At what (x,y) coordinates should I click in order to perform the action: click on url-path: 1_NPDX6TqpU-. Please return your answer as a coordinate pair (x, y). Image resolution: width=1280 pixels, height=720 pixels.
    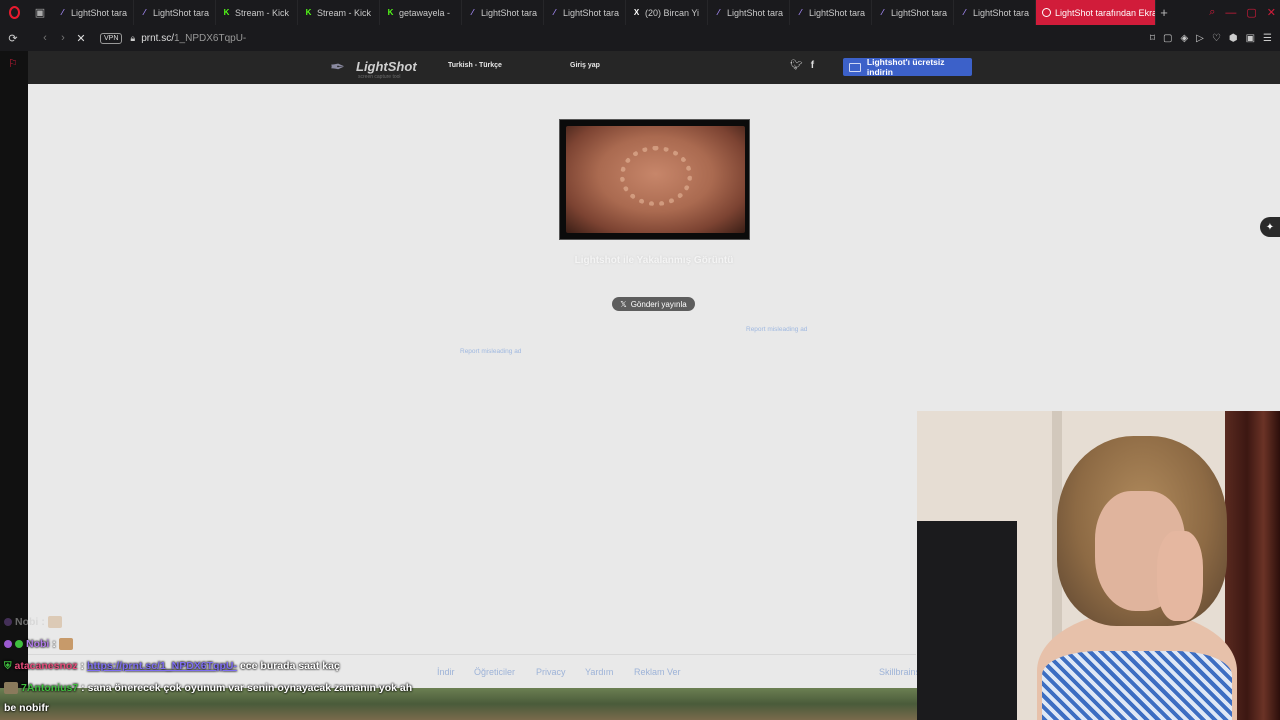
    Looking at the image, I should click on (210, 38).